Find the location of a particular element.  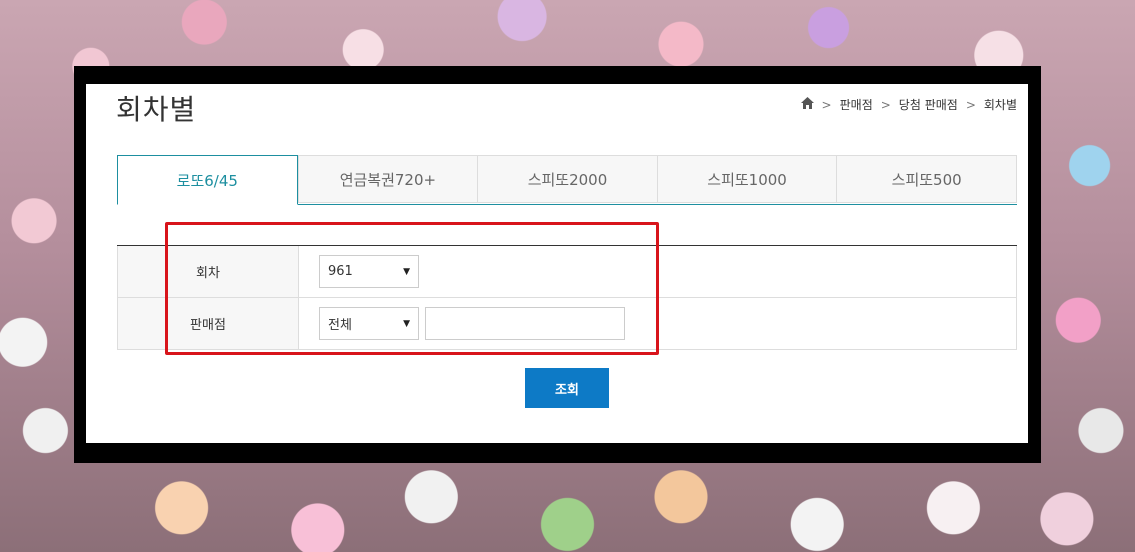

round-row: 회차 961 ▼ is located at coordinates (567, 272).